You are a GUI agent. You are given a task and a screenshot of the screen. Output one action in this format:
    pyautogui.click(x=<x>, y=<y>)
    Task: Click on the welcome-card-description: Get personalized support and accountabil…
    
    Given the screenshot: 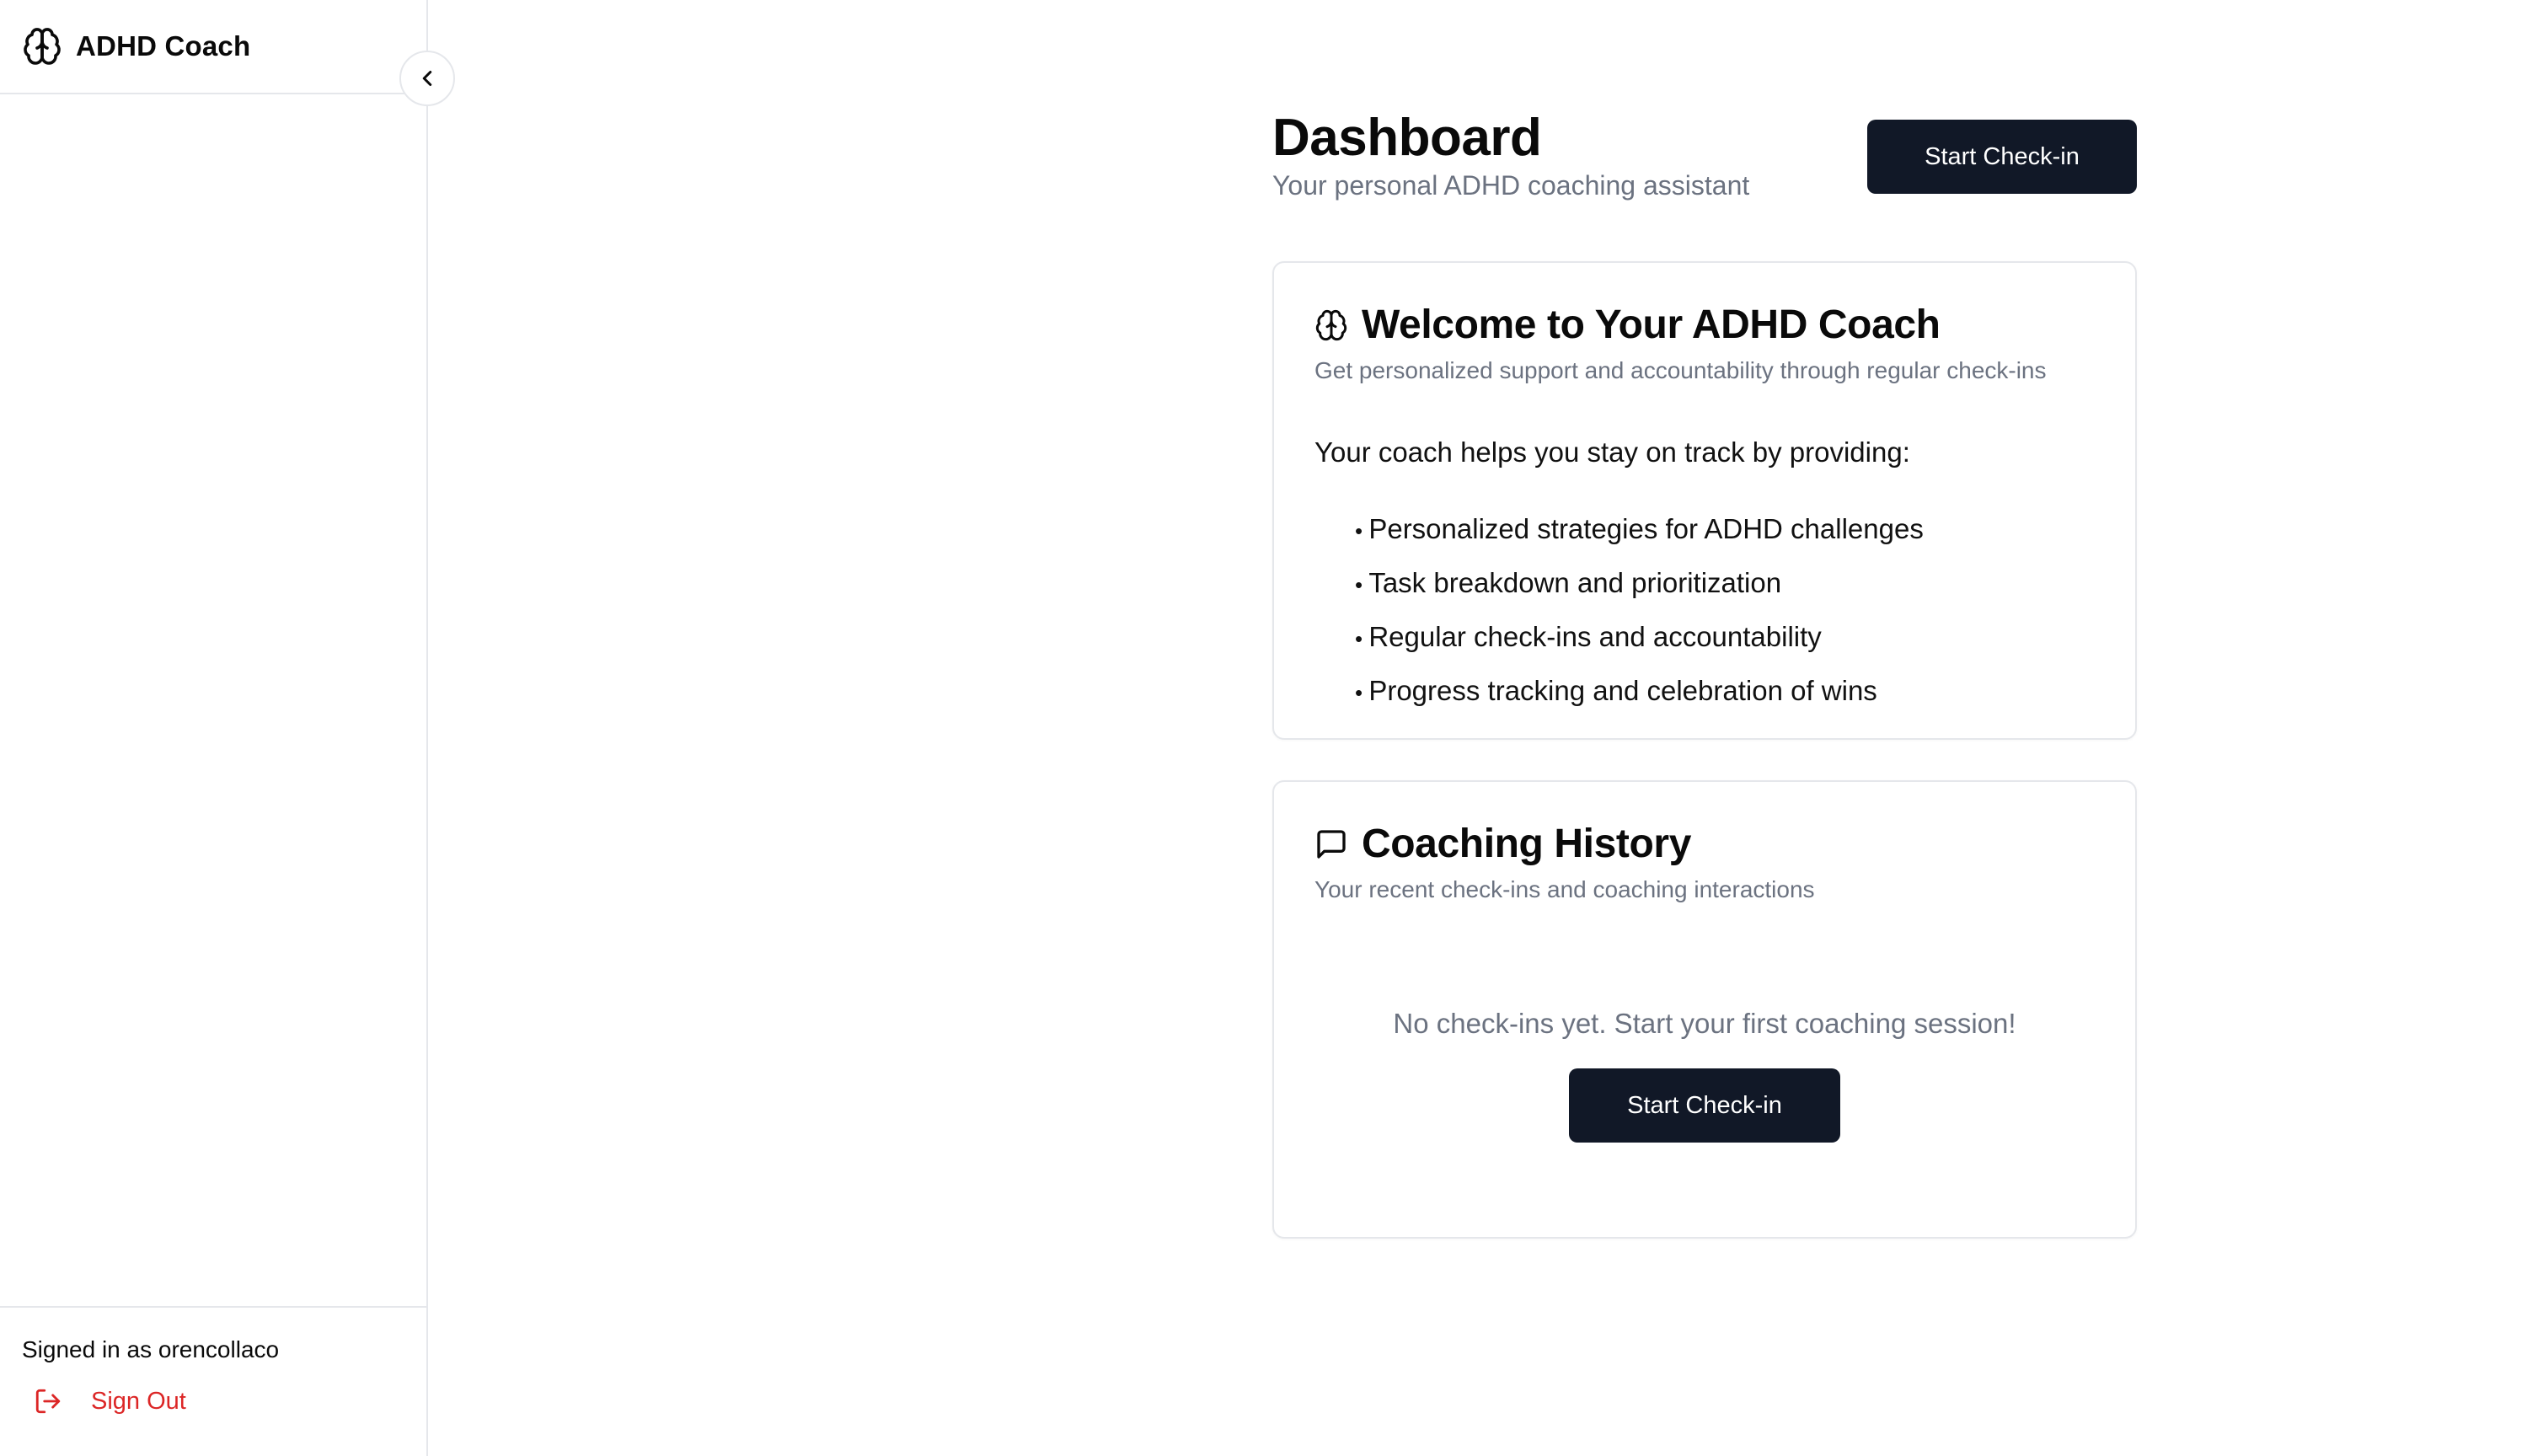 What is the action you would take?
    pyautogui.click(x=1681, y=370)
    